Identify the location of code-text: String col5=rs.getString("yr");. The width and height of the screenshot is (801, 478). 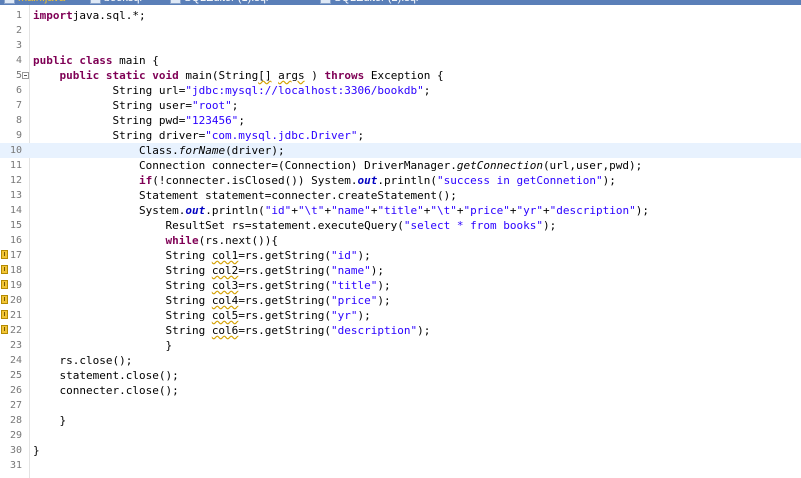
(202, 315).